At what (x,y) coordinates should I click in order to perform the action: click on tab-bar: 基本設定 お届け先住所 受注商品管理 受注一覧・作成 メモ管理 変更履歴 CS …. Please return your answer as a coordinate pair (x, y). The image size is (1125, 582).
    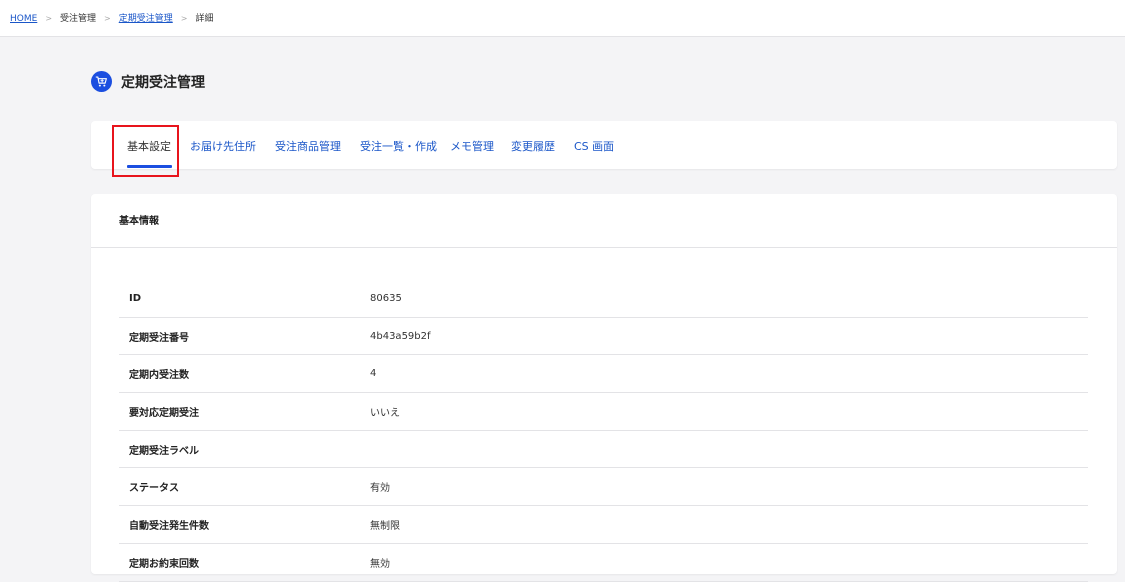
    Looking at the image, I should click on (604, 149).